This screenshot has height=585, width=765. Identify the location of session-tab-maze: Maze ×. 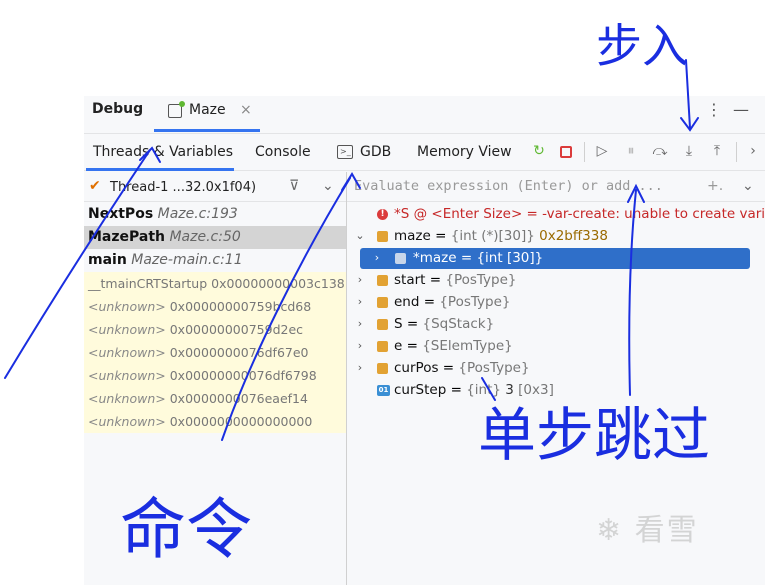
(207, 114).